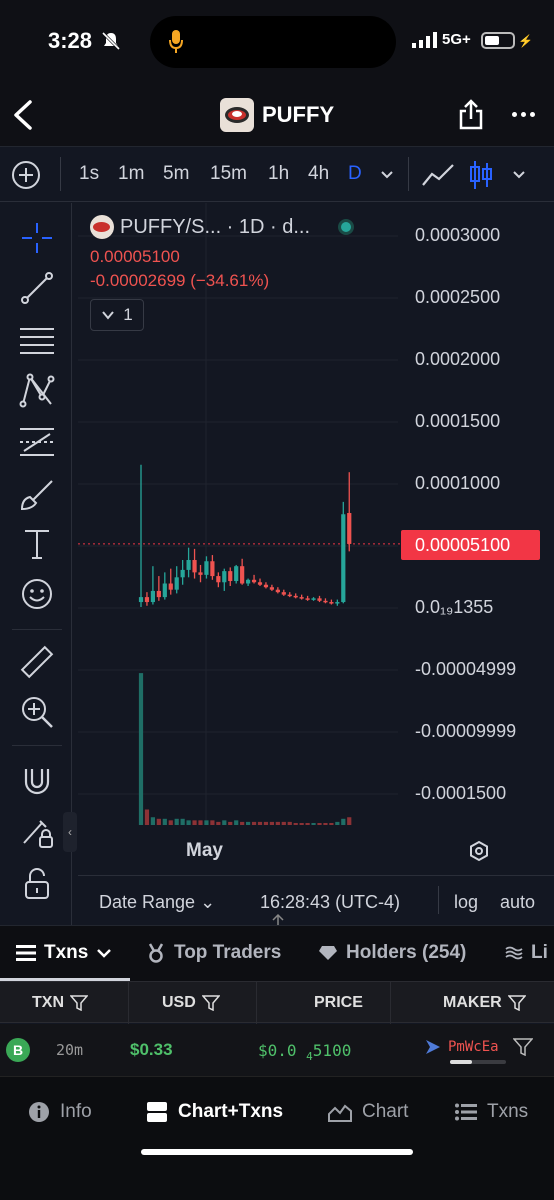 This screenshot has height=1200, width=554. What do you see at coordinates (479, 851) in the screenshot?
I see `chart-settings-icon` at bounding box center [479, 851].